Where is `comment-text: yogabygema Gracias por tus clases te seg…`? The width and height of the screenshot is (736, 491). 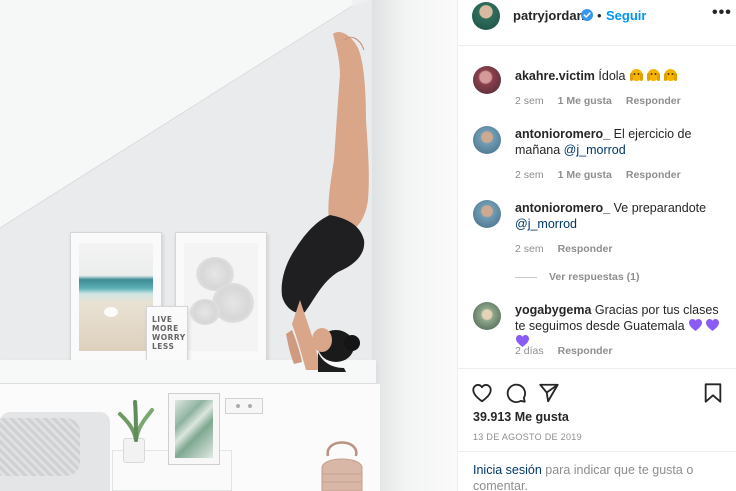 comment-text: yogabygema Gracias por tus clases te seg… is located at coordinates (622, 326).